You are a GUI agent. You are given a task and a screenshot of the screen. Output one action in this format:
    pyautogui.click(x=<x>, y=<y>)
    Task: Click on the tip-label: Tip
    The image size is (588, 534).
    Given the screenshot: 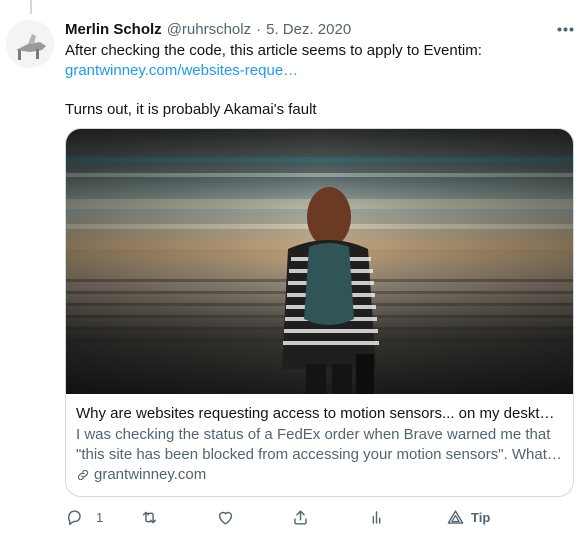 What is the action you would take?
    pyautogui.click(x=481, y=517)
    